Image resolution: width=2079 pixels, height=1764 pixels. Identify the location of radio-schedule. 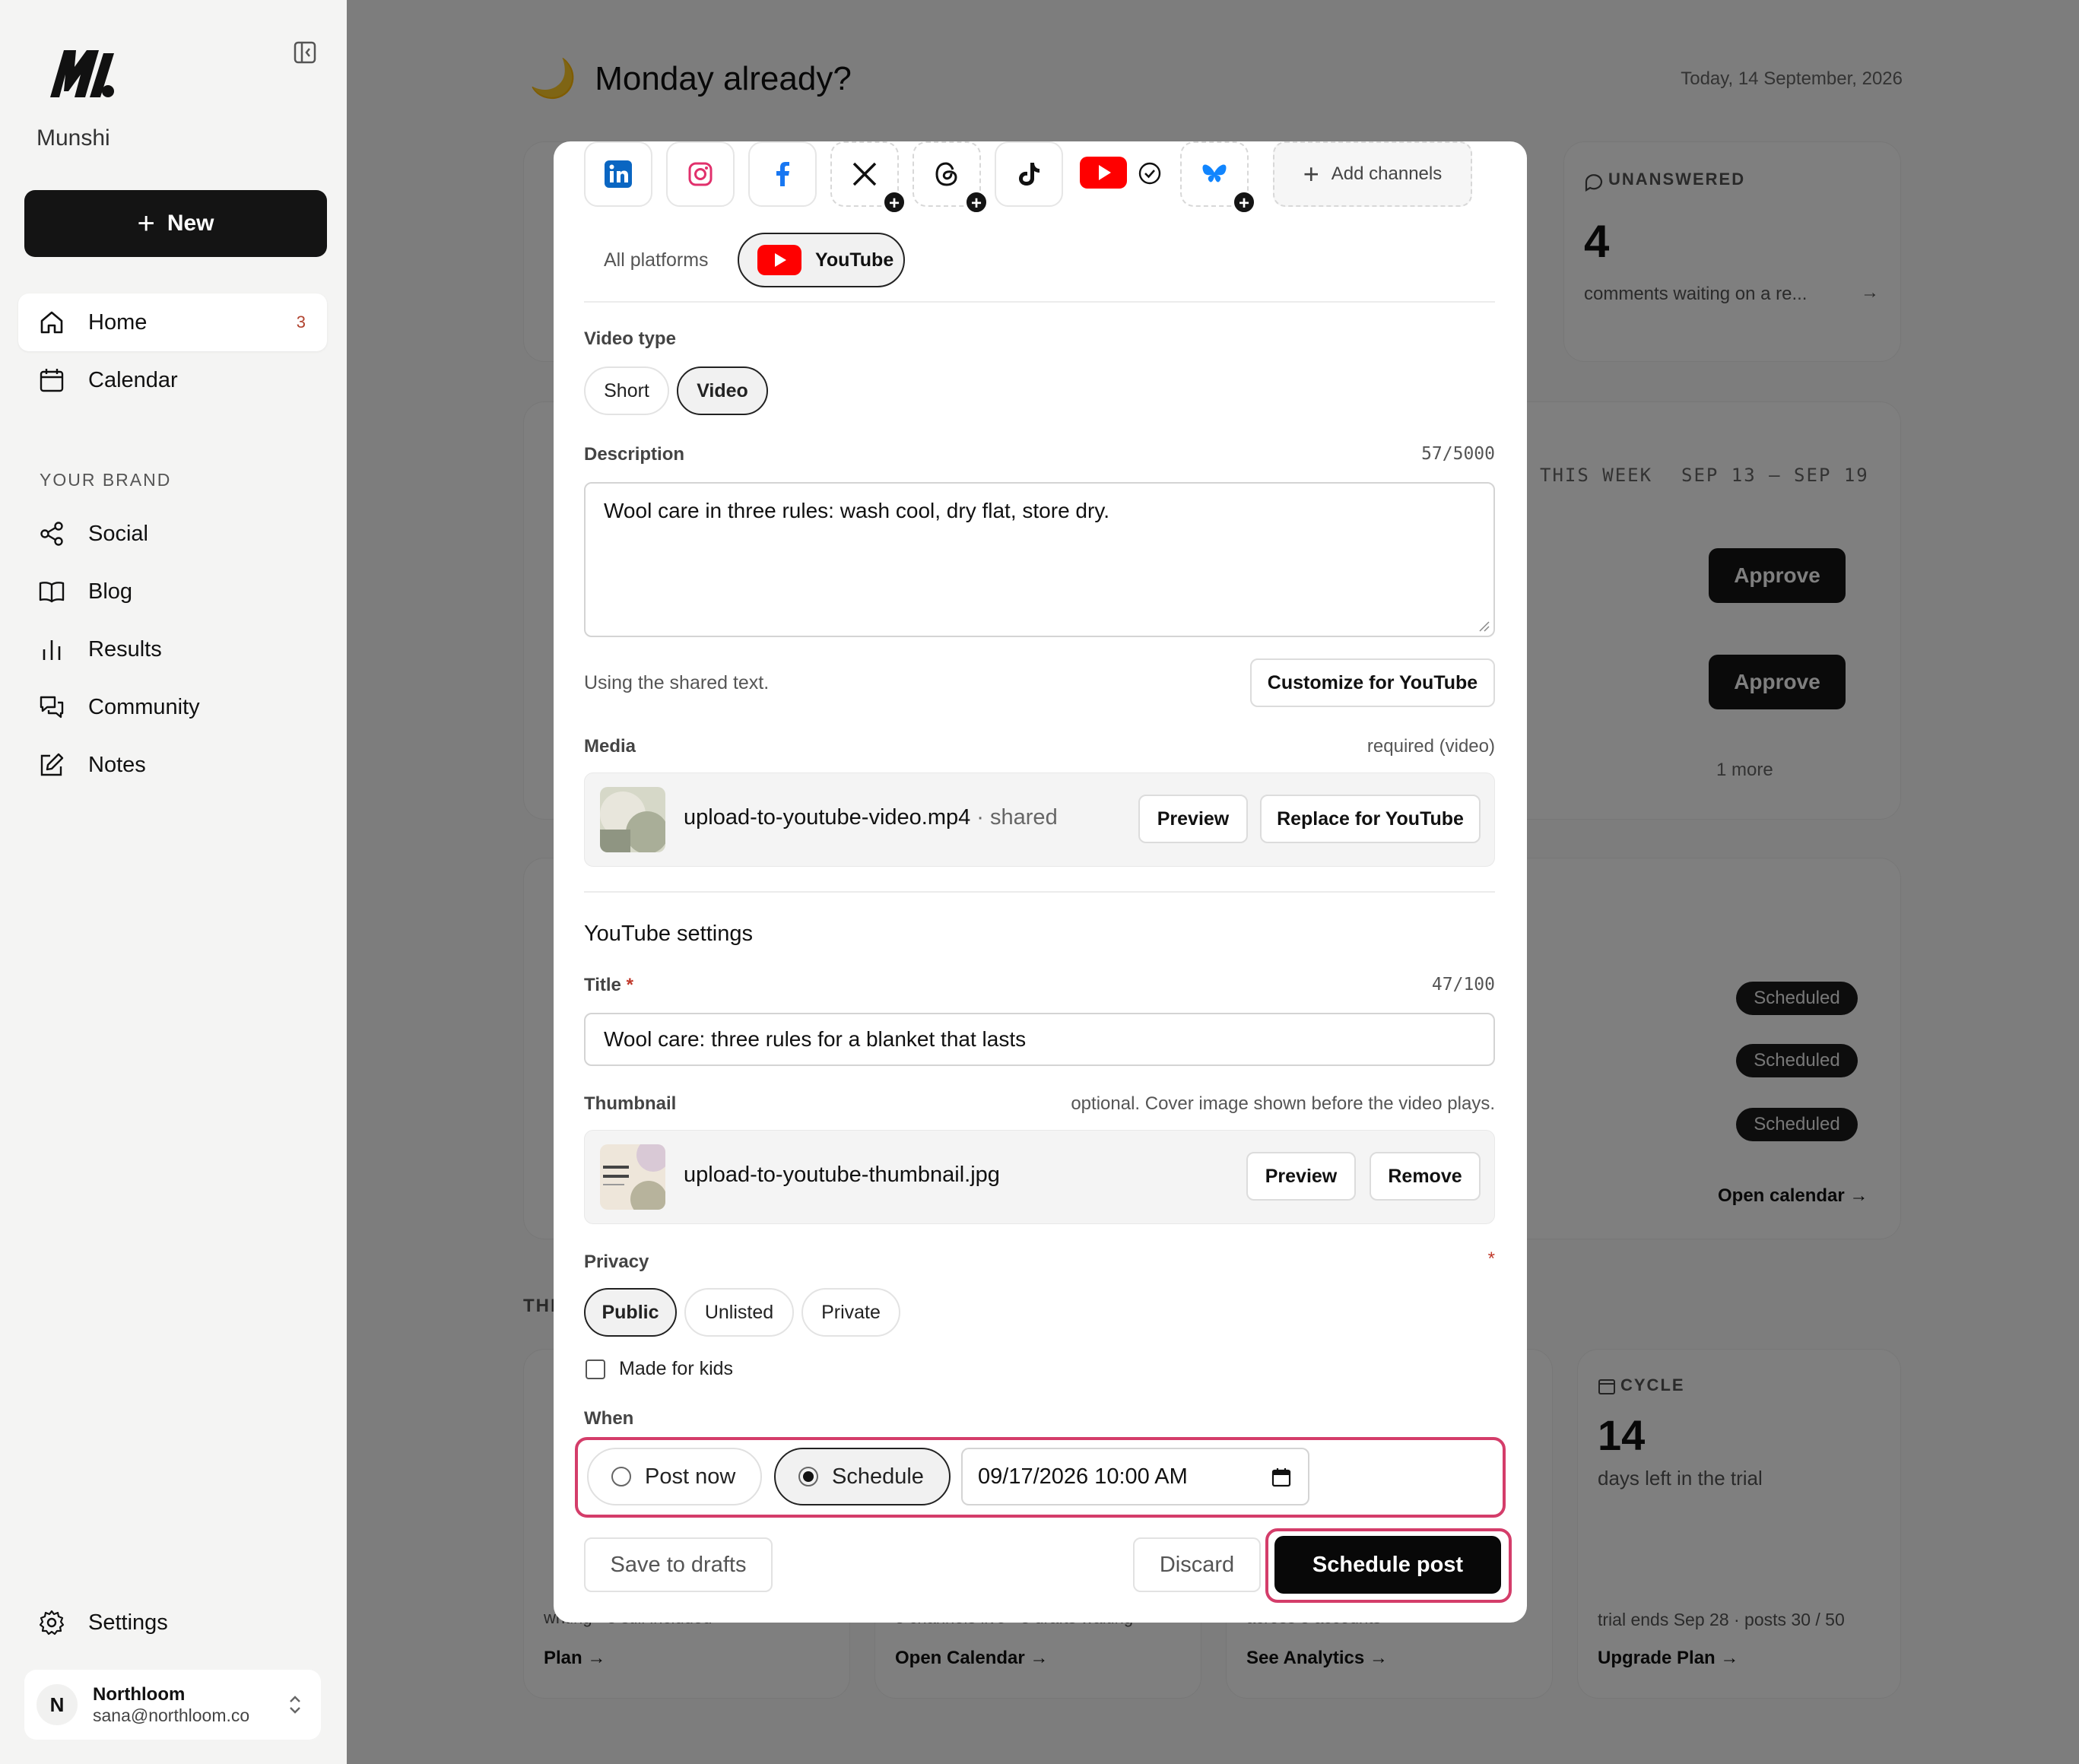
(808, 1476).